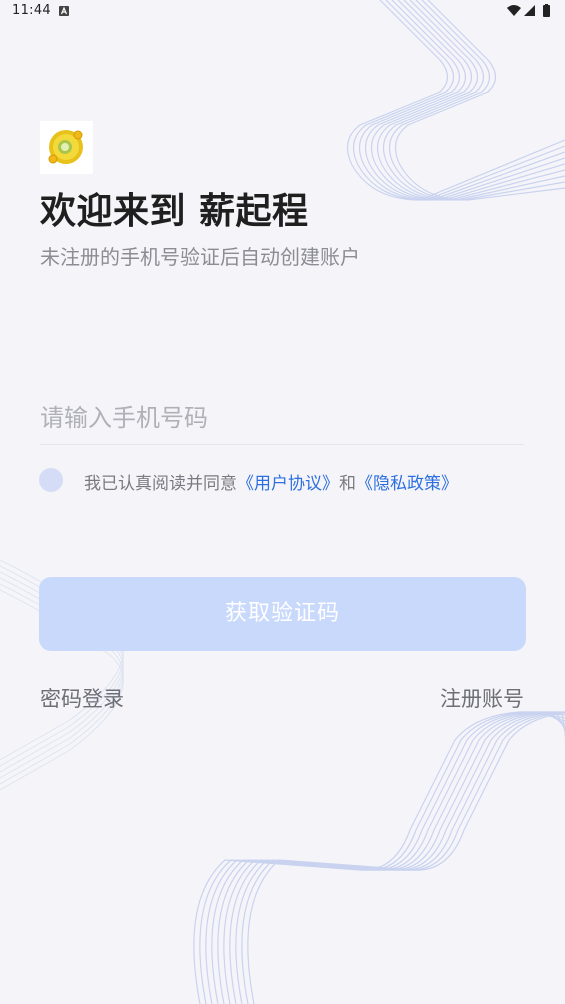 This screenshot has width=565, height=1004. What do you see at coordinates (546, 11) in the screenshot?
I see `battery-icon` at bounding box center [546, 11].